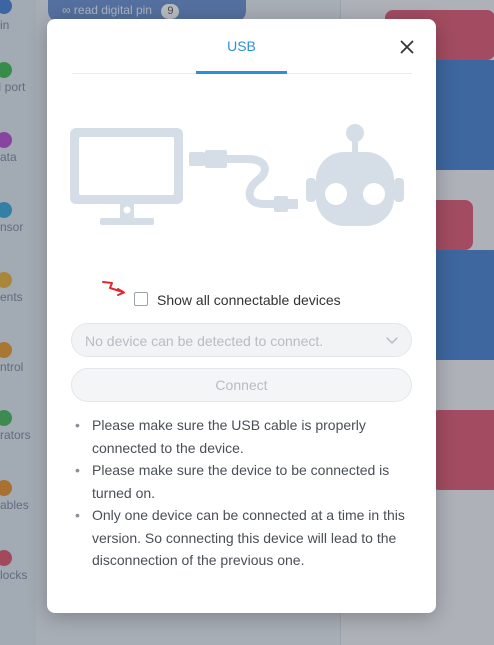 This screenshot has width=494, height=645. Describe the element at coordinates (249, 300) in the screenshot. I see `show-all-devices-label: Show all connectable devices` at that location.